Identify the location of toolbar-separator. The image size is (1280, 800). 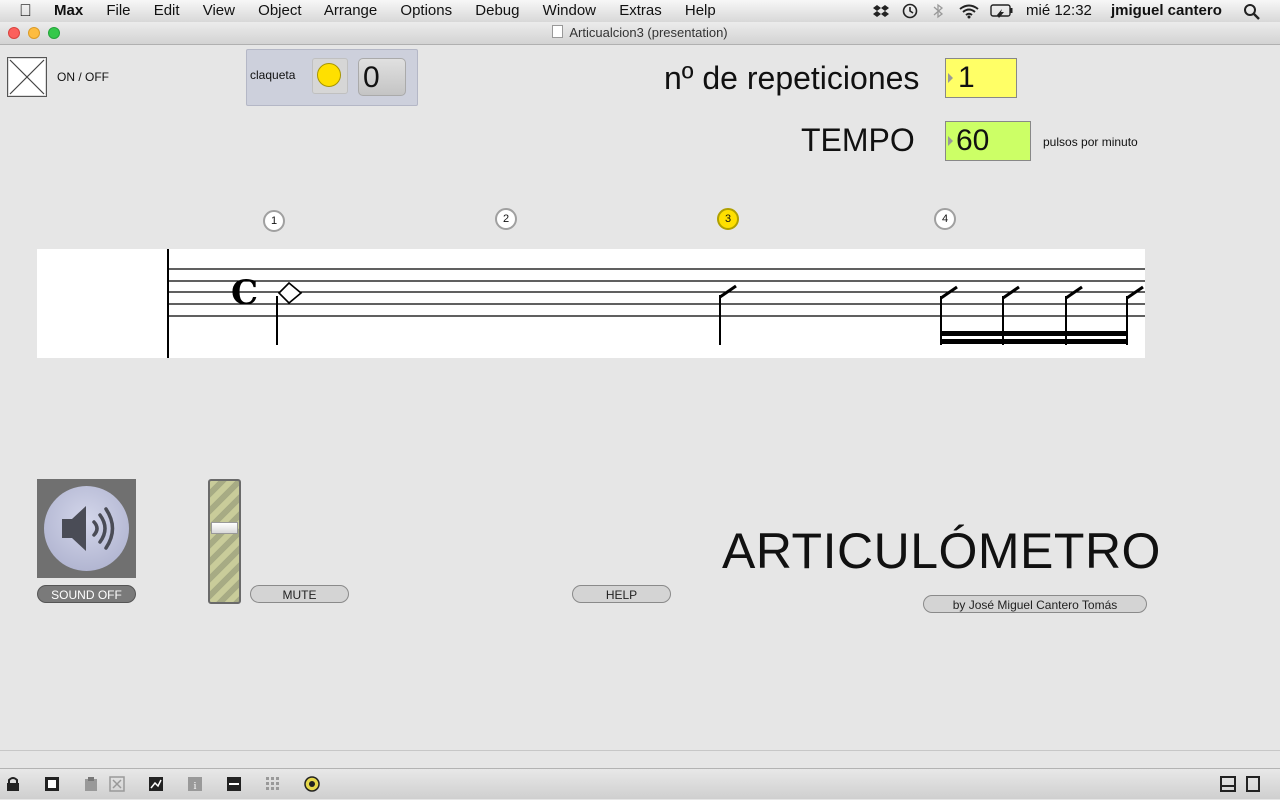
(640, 750).